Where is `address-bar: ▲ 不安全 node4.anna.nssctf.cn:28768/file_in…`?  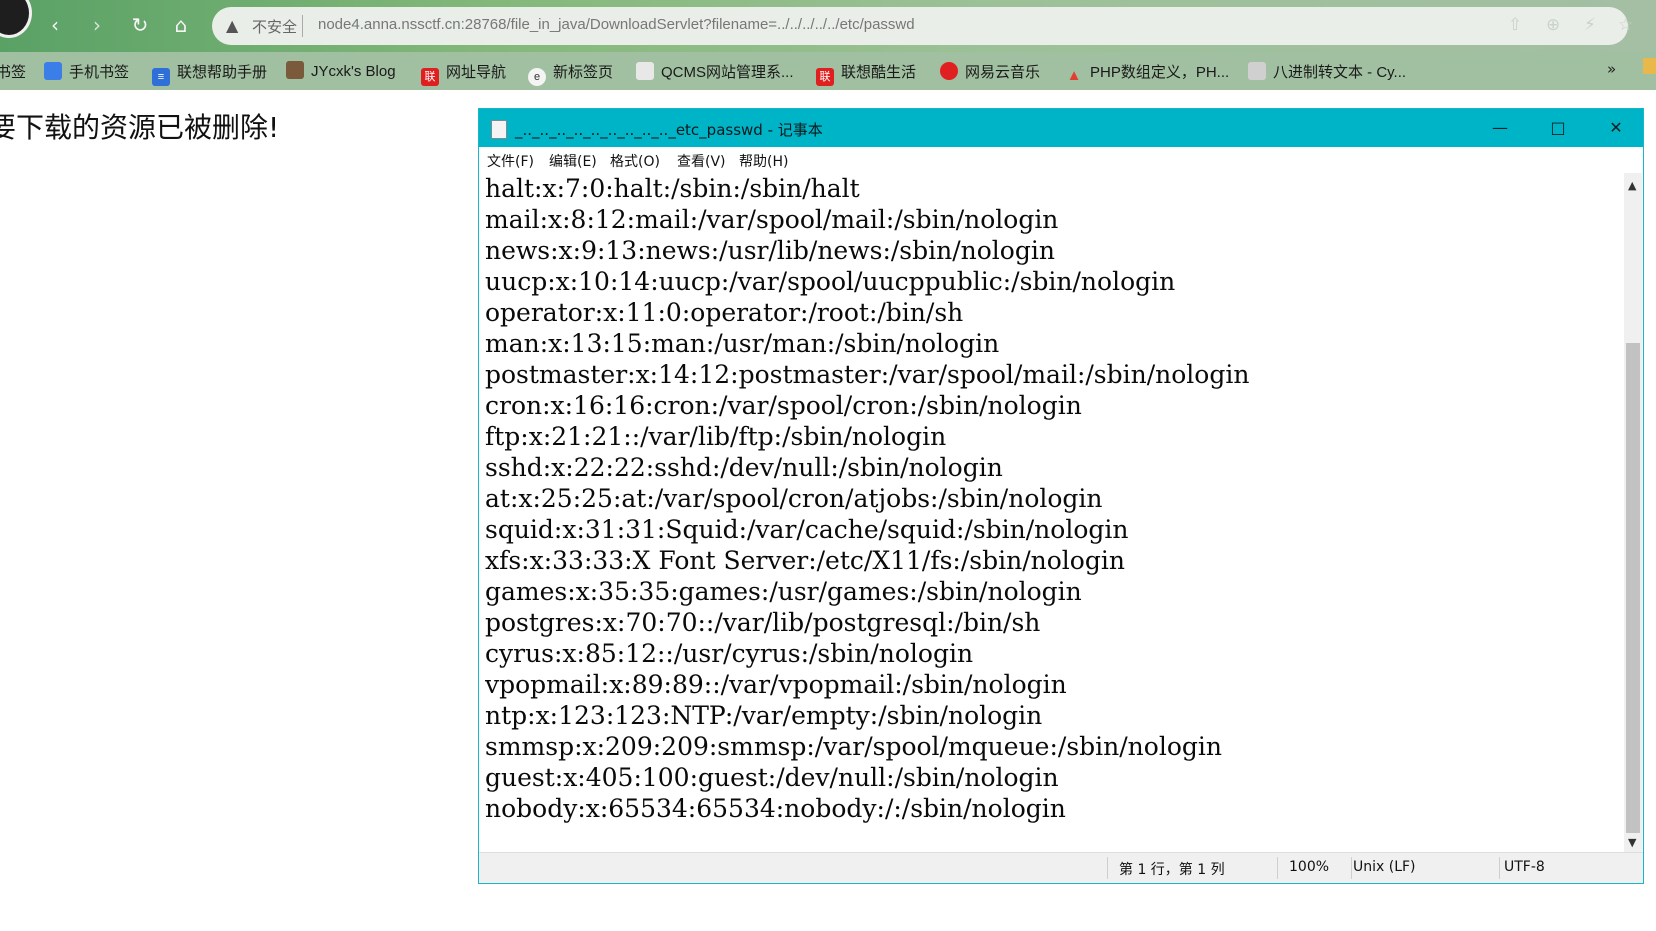
address-bar: ▲ 不安全 node4.anna.nssctf.cn:28768/file_in… is located at coordinates (922, 26).